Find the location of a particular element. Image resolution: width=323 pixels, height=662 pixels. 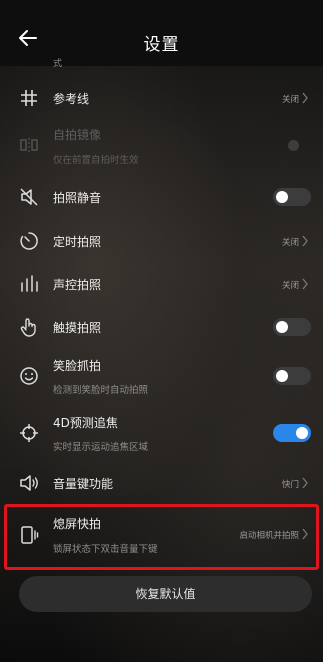

highlight-box is located at coordinates (161, 537).